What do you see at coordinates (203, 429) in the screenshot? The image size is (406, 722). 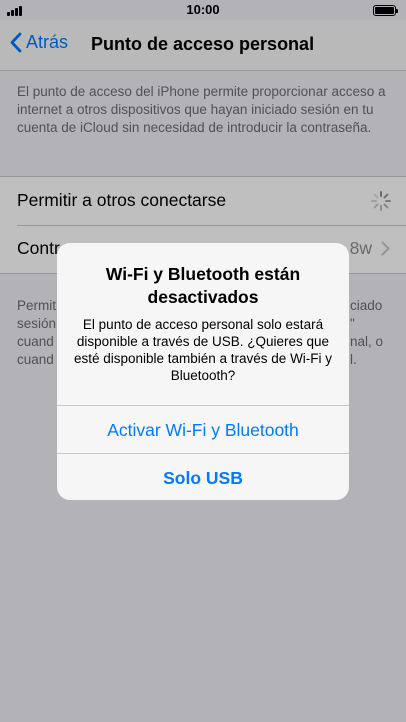 I see `enable-wifi-bluetooth-button: Activar Wi-Fi y Bluetooth` at bounding box center [203, 429].